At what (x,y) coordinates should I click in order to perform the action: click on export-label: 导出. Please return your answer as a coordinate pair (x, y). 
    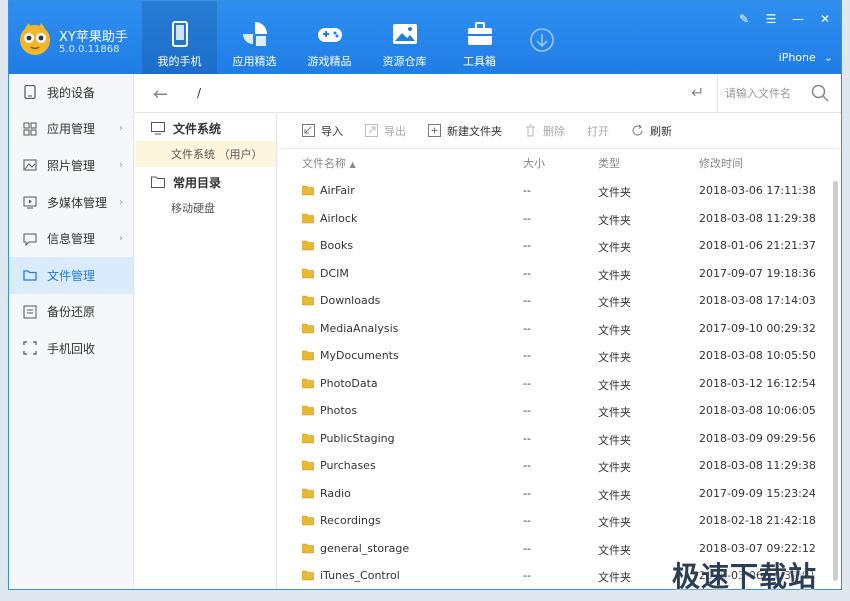
    Looking at the image, I should click on (395, 131).